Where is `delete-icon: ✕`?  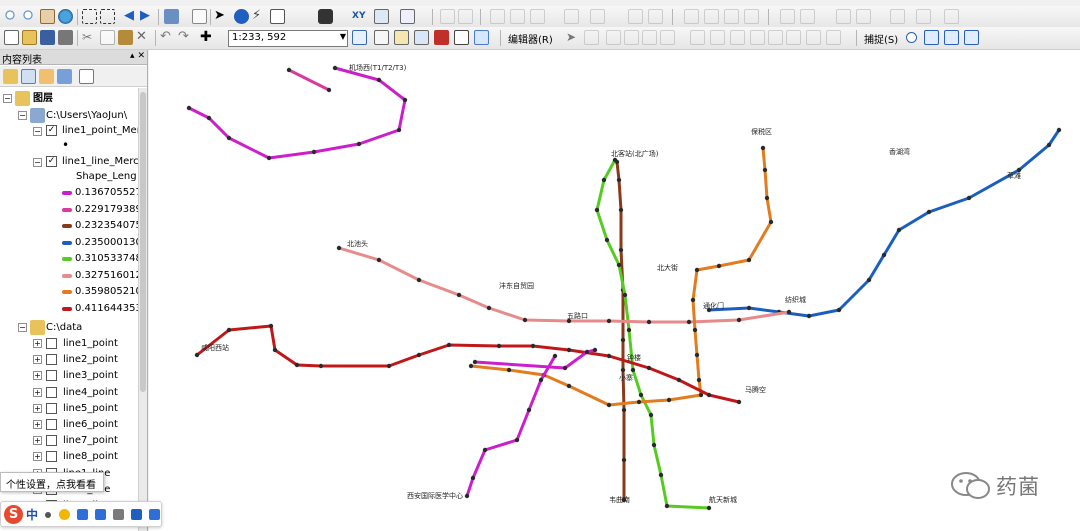
delete-icon: ✕ is located at coordinates (143, 37).